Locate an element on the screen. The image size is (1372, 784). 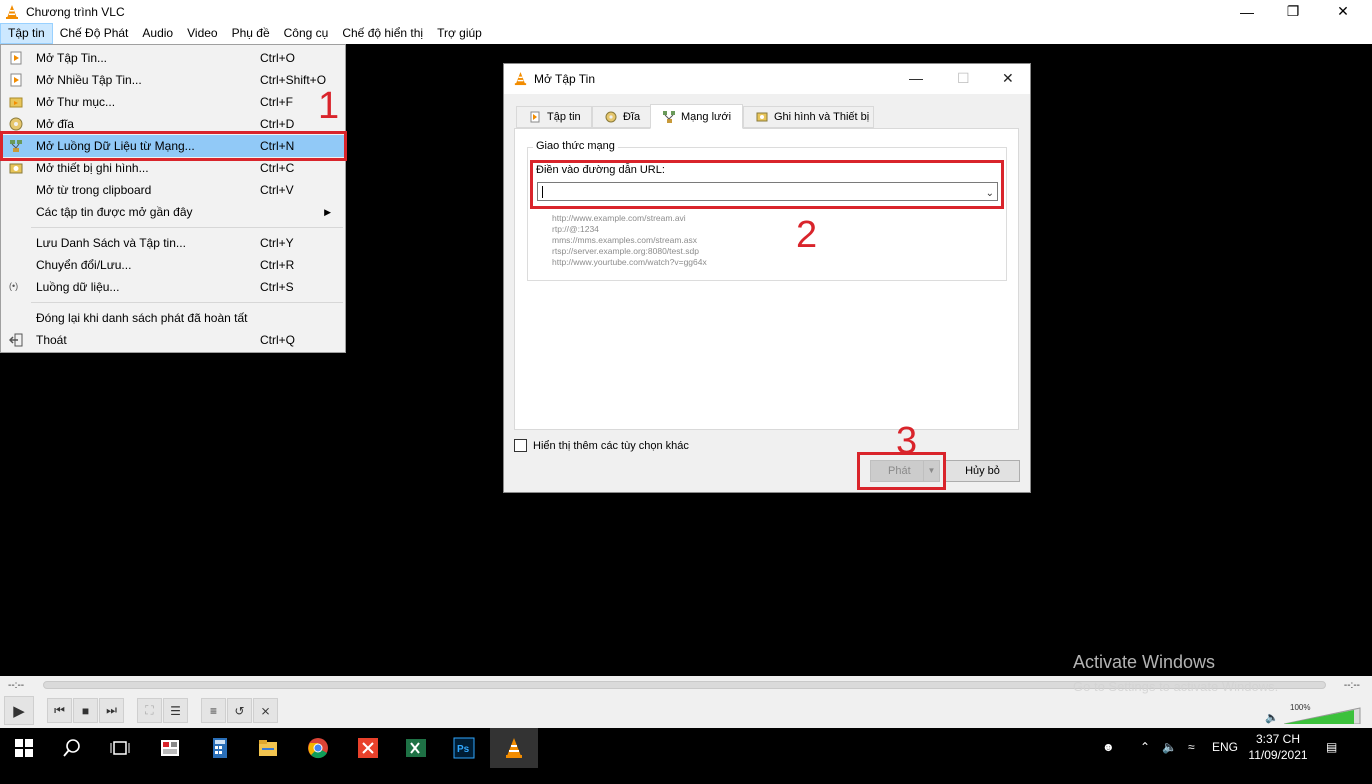
taskbar-calculator is located at coordinates (220, 748).